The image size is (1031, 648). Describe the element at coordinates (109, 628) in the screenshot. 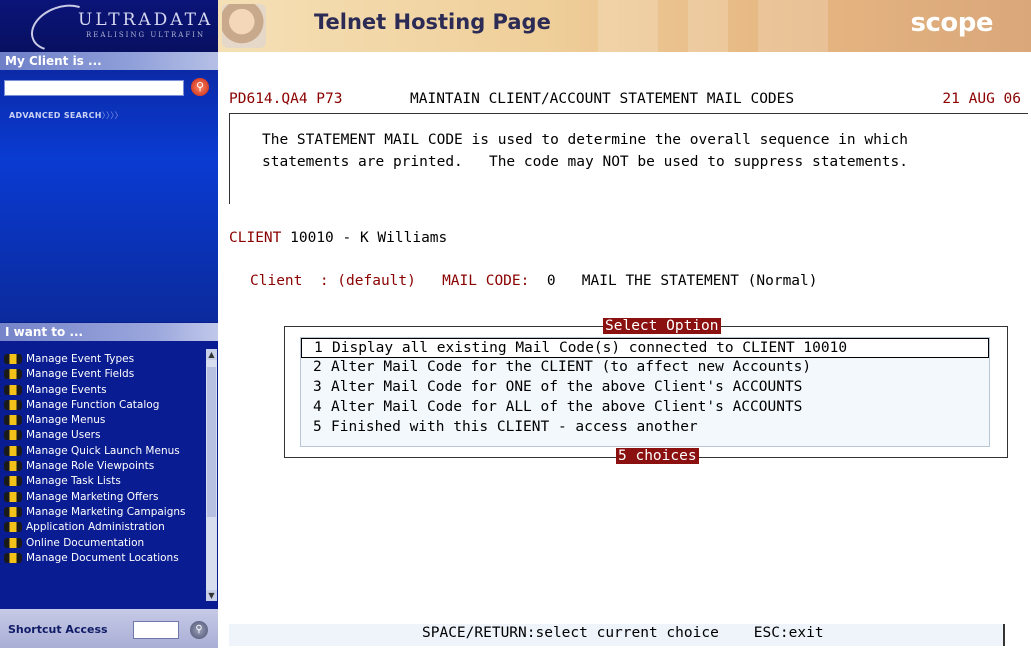

I see `shortcut-access-bar: Shortcut Access ⚲` at that location.